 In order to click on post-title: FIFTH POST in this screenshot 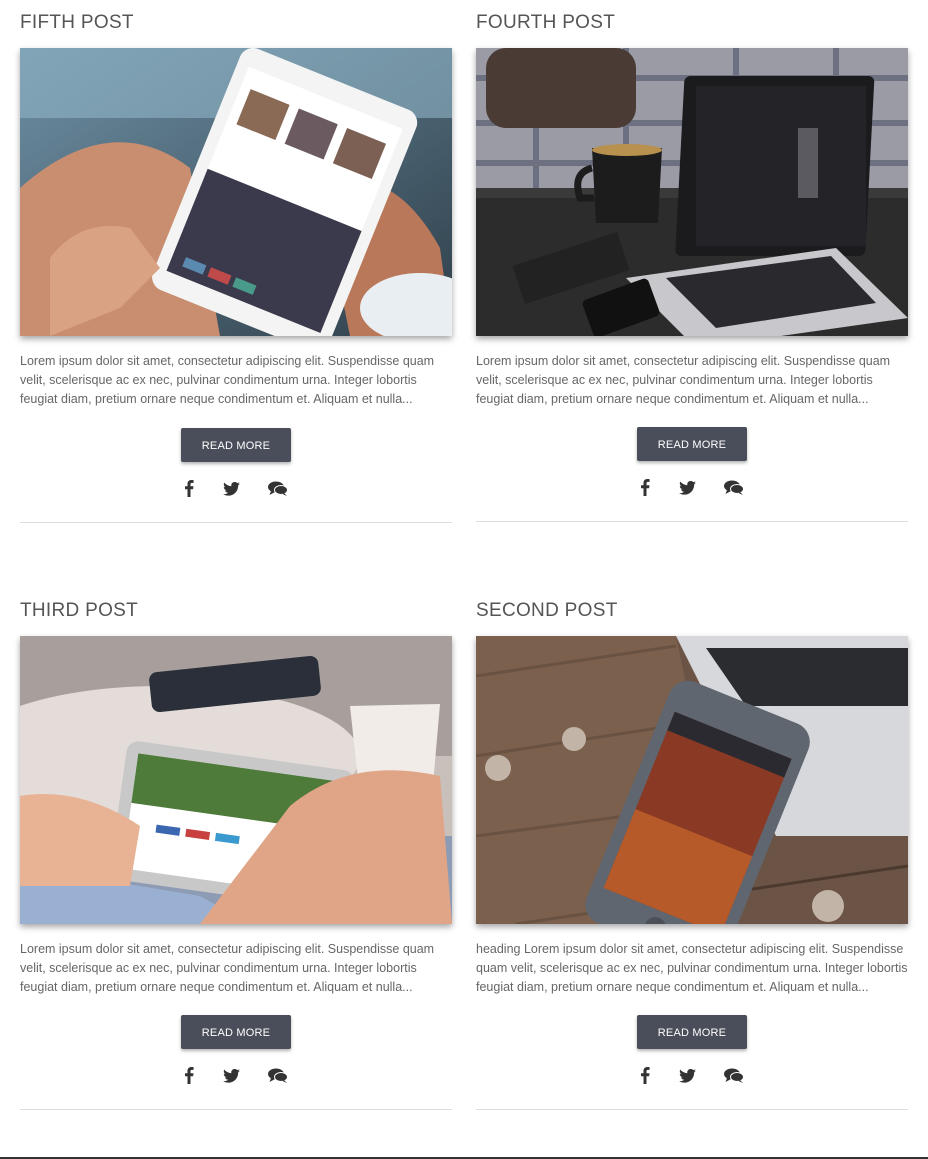, I will do `click(236, 30)`.